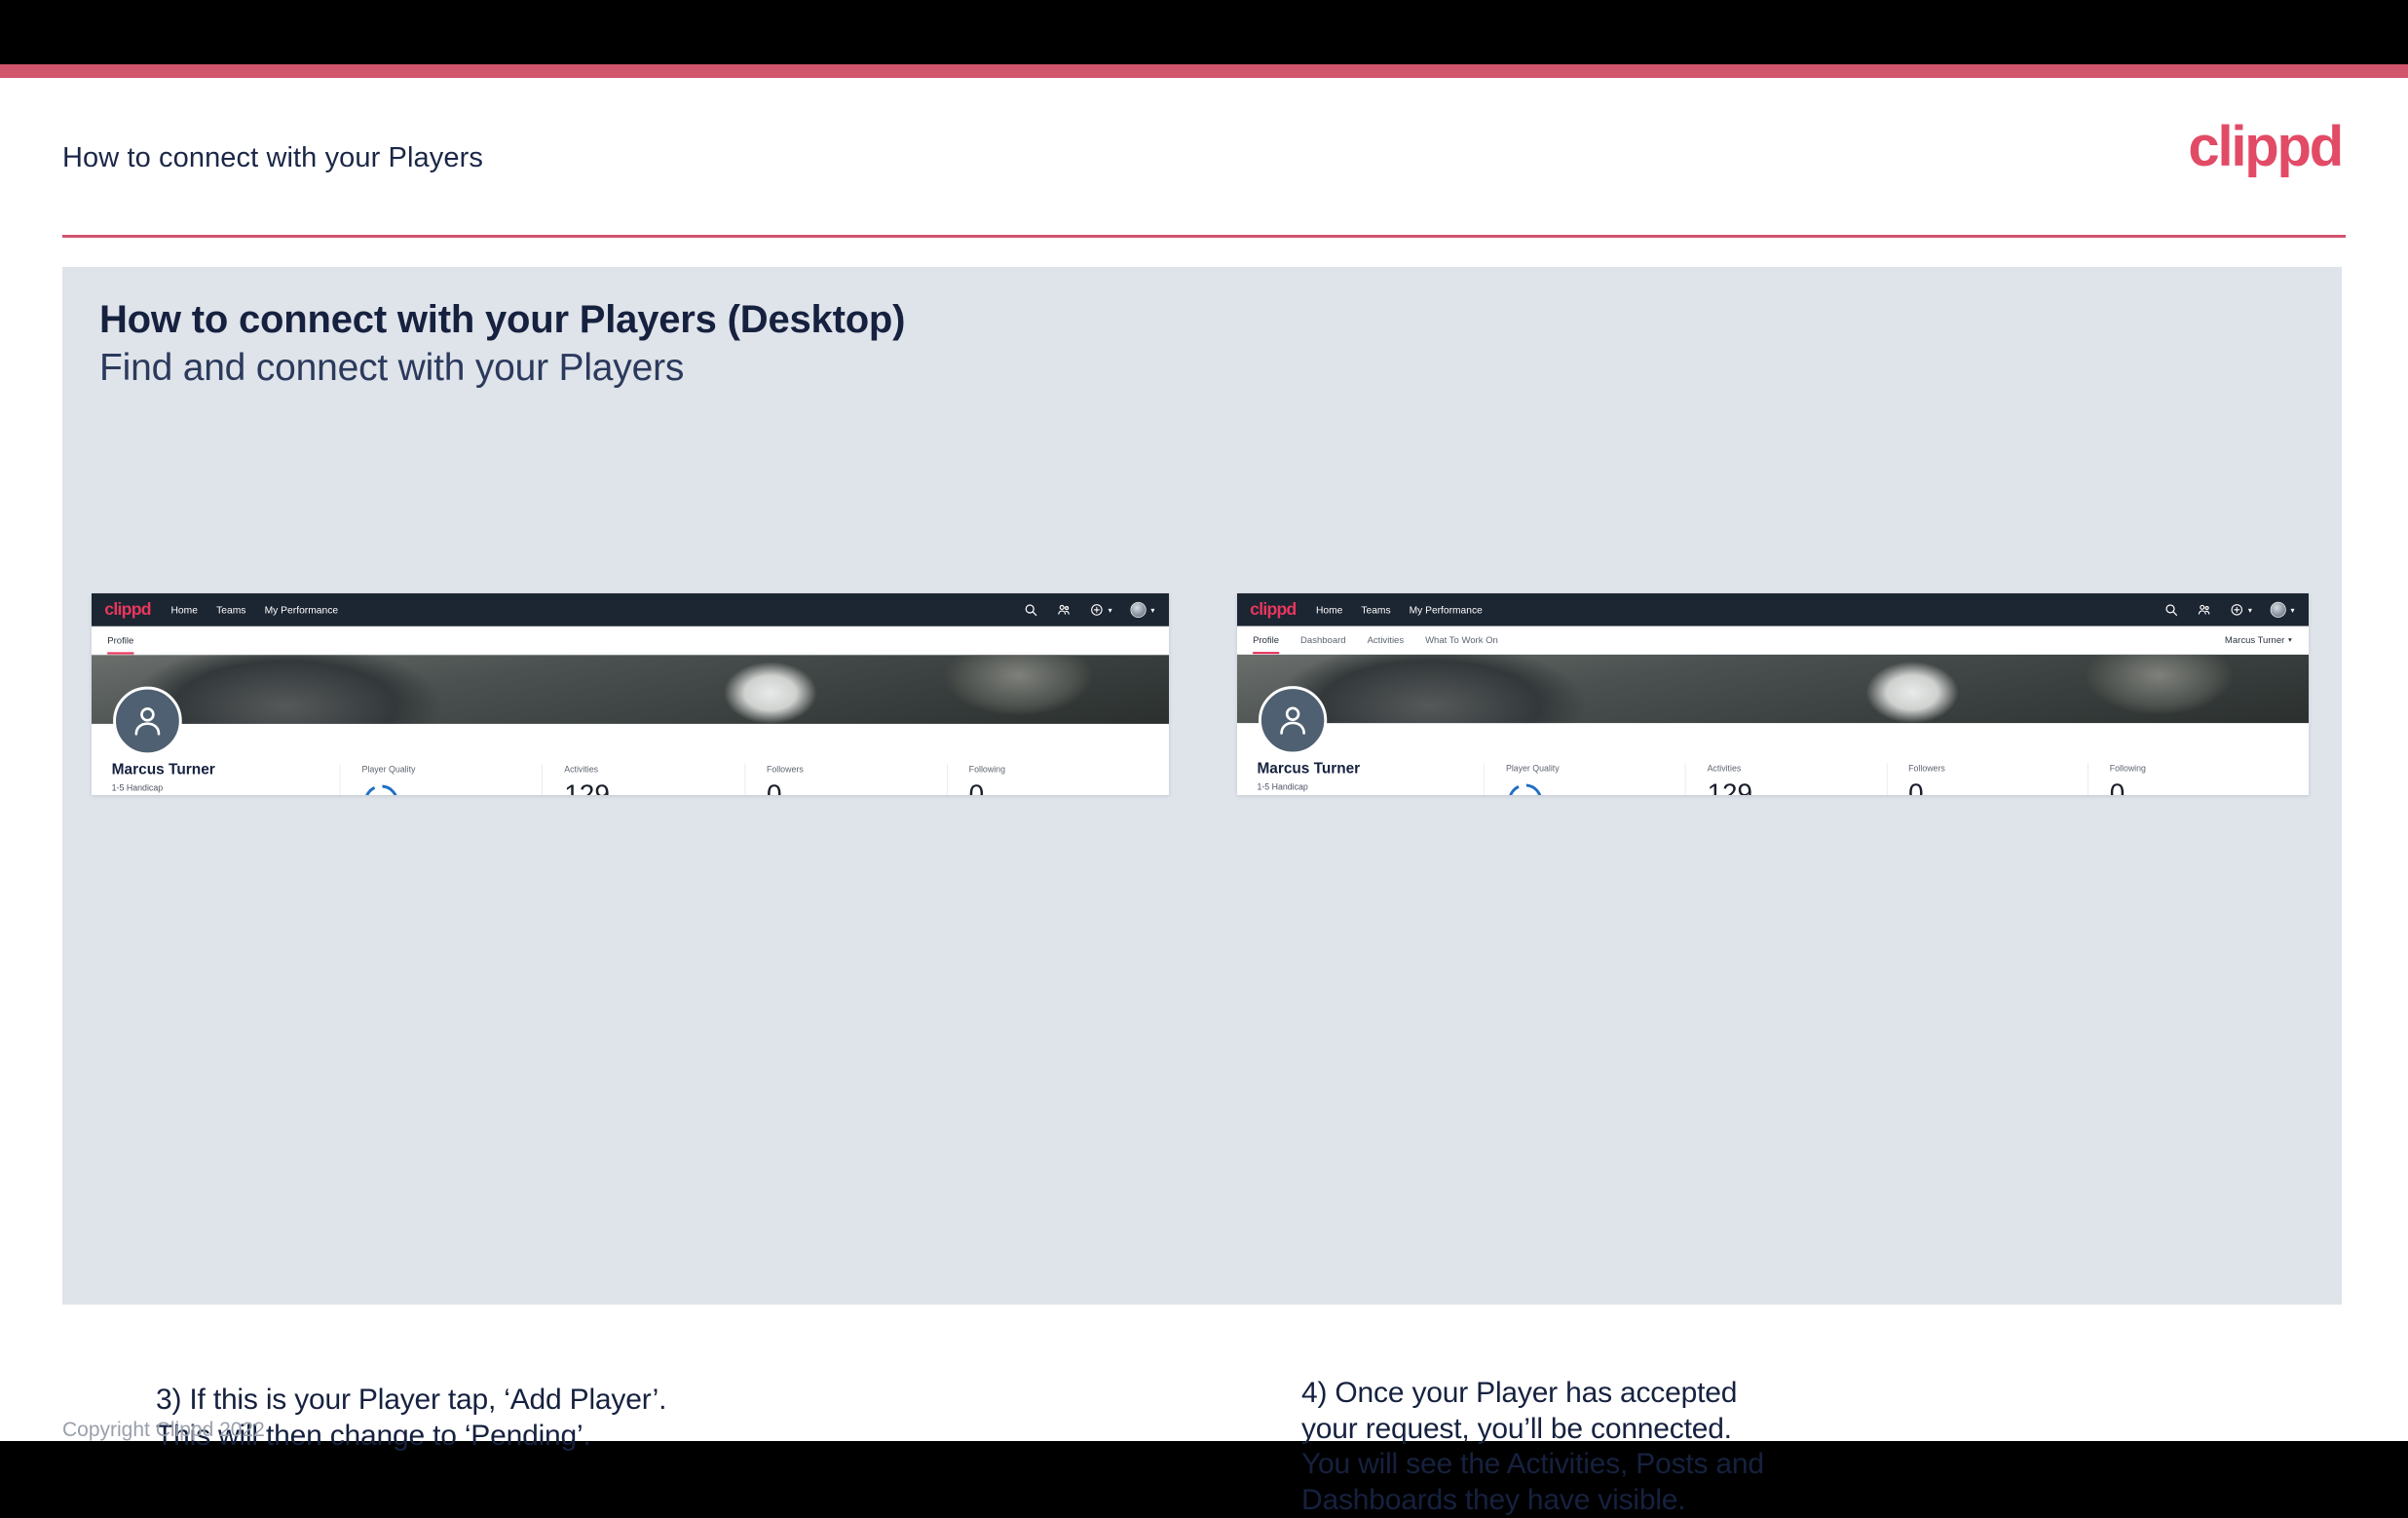 The height and width of the screenshot is (1518, 2408). I want to click on caption-line: 4) Once your Player has accepted, so click(1519, 1393).